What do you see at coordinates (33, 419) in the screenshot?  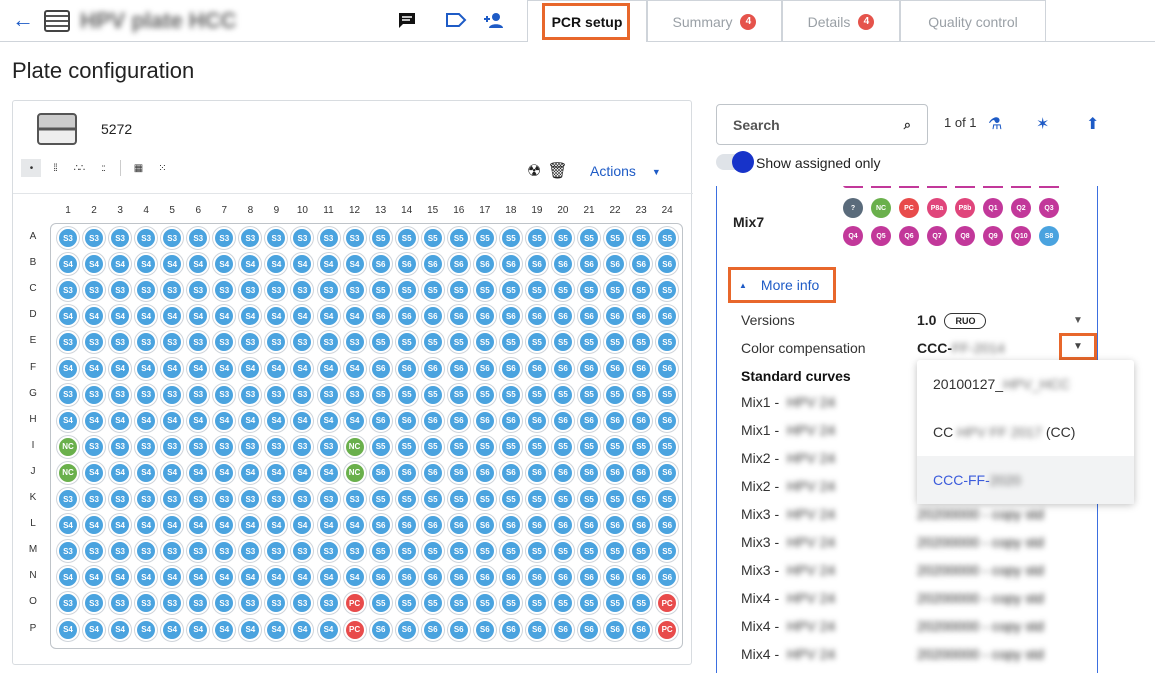 I see `row-header: H` at bounding box center [33, 419].